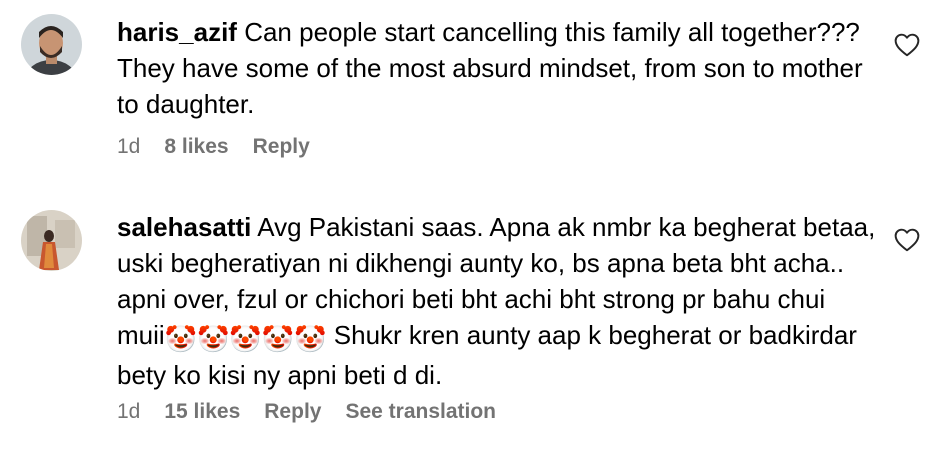  I want to click on comment-username: haris_azif, so click(177, 32).